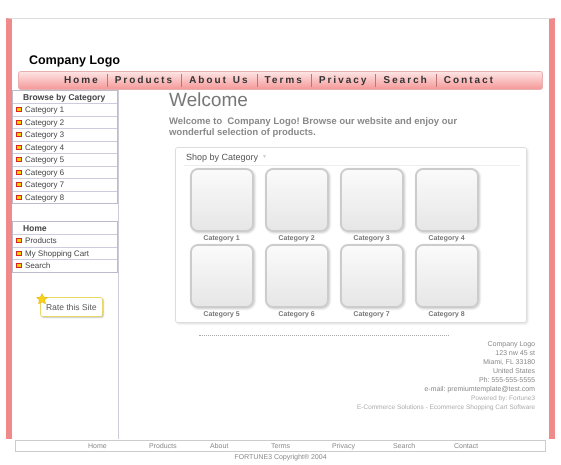 The height and width of the screenshot is (465, 561). I want to click on sidebar-item: My Shopping Cart, so click(65, 252).